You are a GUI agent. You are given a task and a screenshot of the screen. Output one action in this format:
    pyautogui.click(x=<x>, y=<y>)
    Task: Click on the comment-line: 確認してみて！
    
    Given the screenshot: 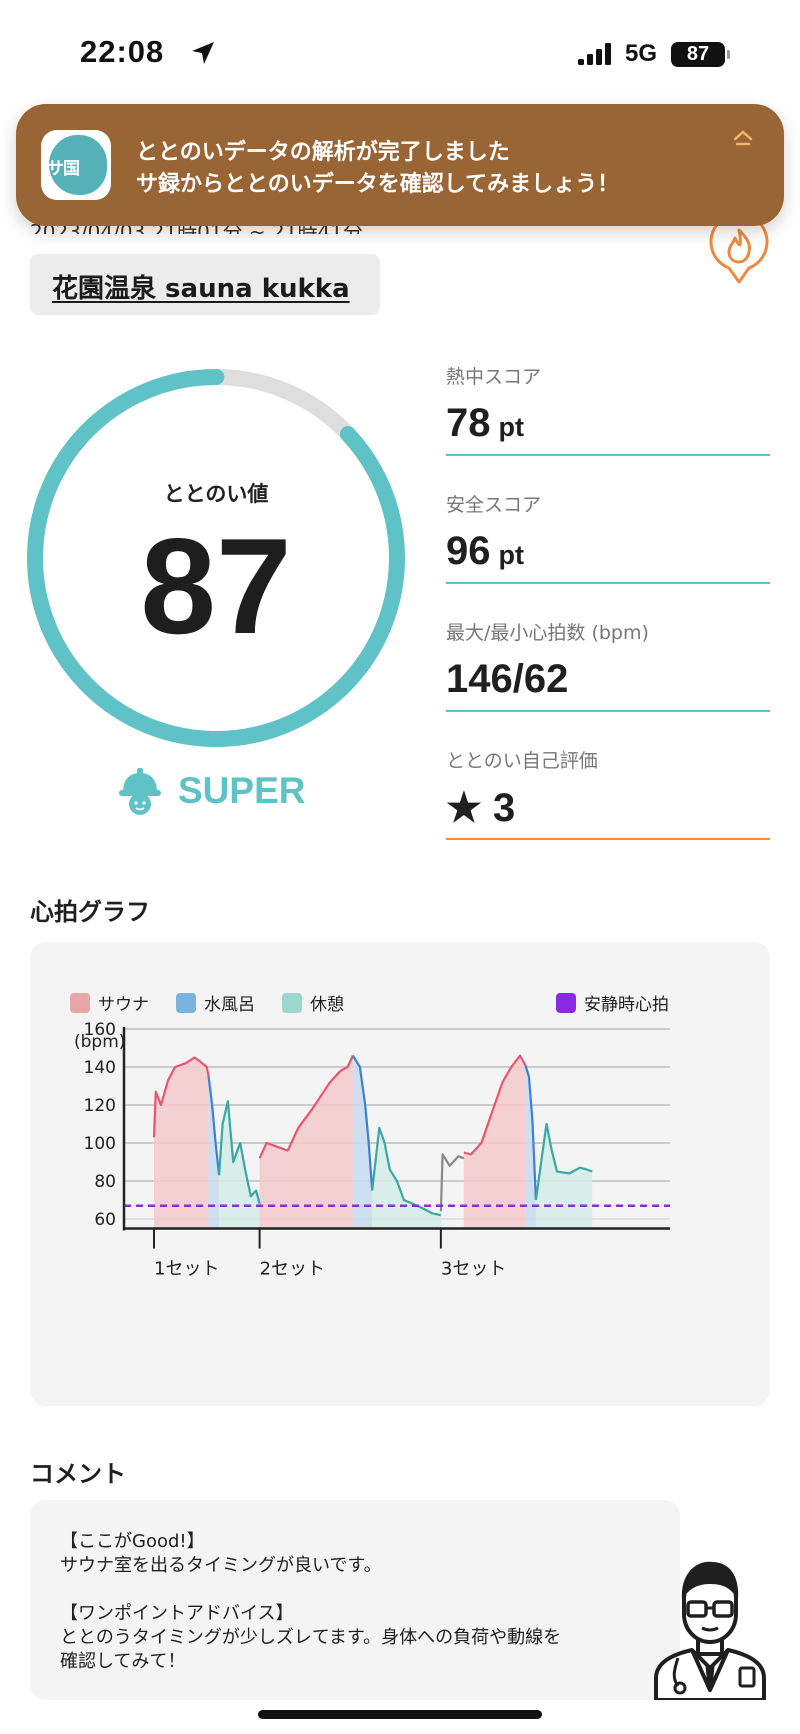 What is the action you would take?
    pyautogui.click(x=123, y=1661)
    